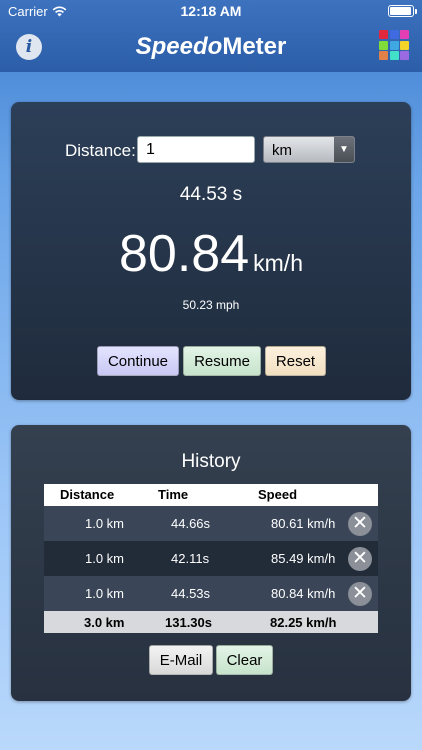 The width and height of the screenshot is (422, 750). Describe the element at coordinates (191, 523) in the screenshot. I see `row-time: 44.66s` at that location.